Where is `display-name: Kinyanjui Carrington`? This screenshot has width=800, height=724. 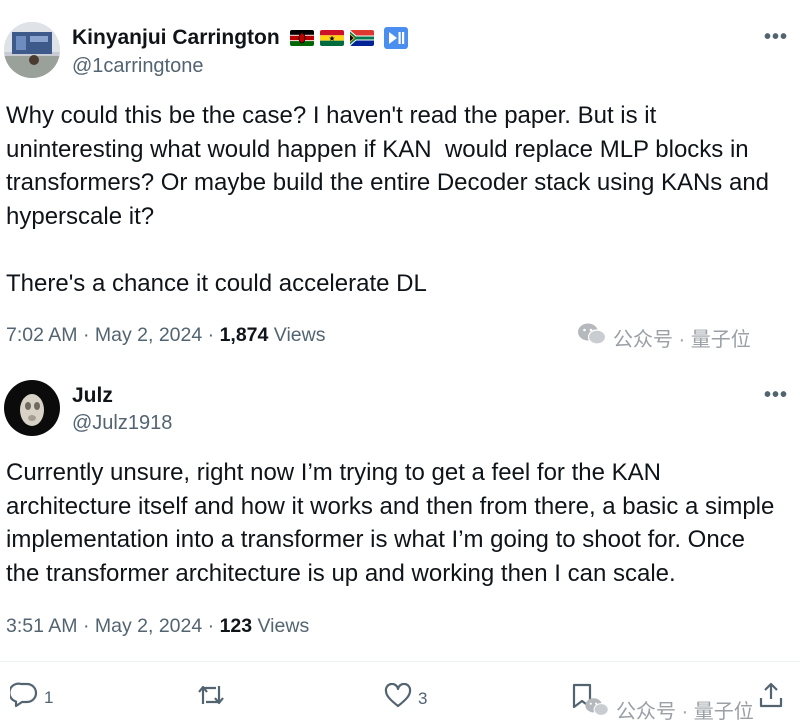
display-name: Kinyanjui Carrington is located at coordinates (176, 38).